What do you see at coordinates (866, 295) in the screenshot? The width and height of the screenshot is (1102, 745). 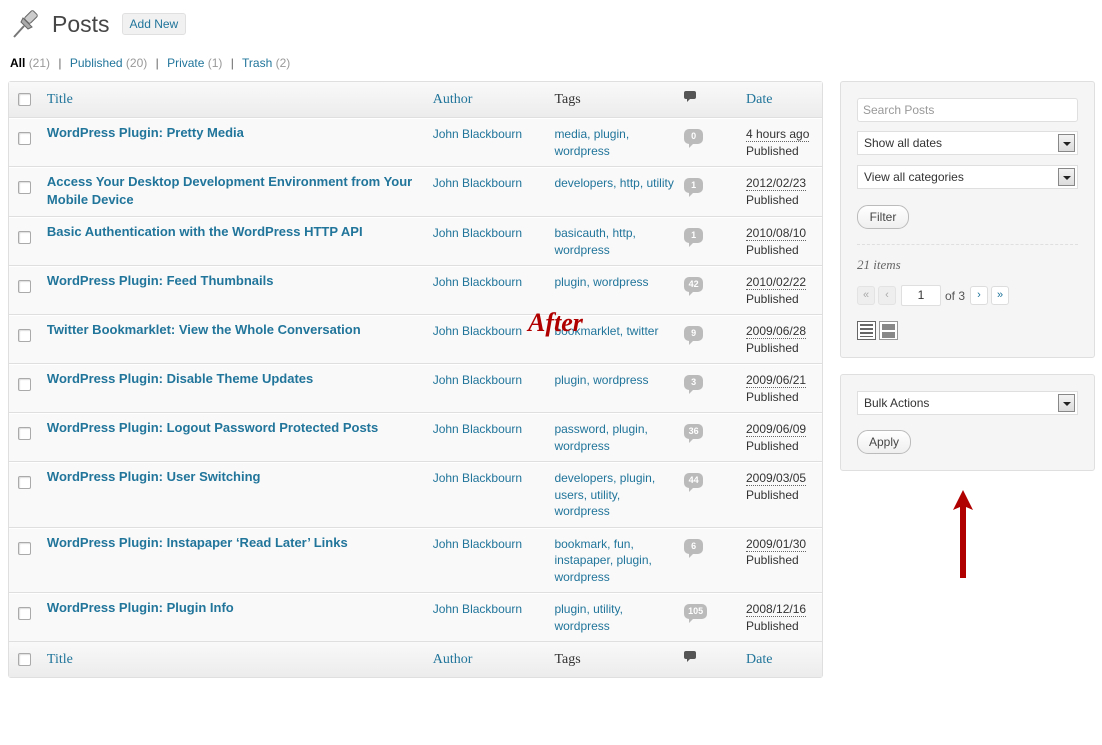 I see `first-page-button: «` at bounding box center [866, 295].